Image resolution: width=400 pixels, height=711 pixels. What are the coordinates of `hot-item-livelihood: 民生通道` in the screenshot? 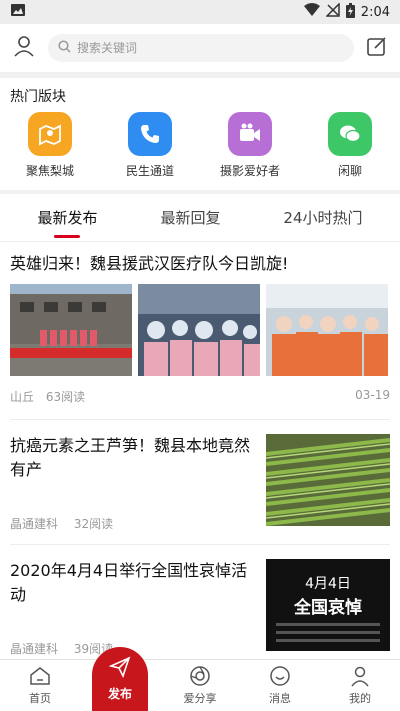 It's located at (150, 151).